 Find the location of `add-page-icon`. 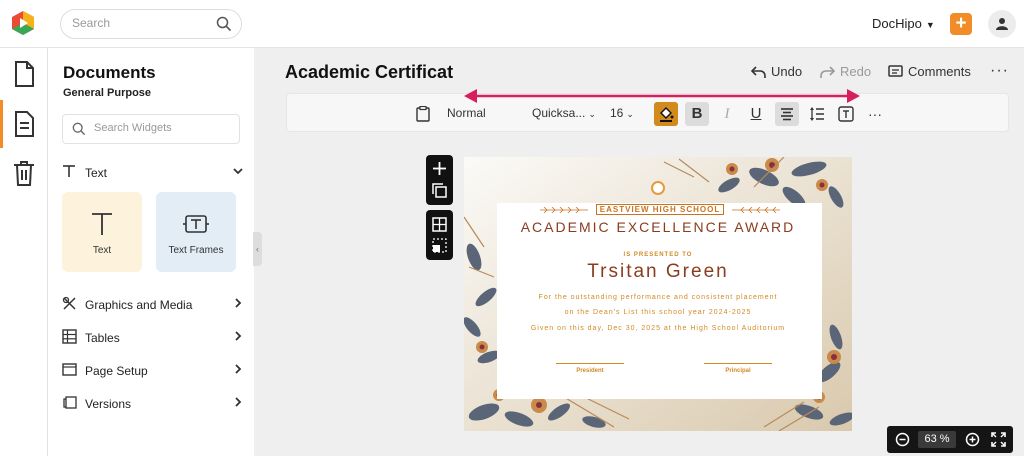

add-page-icon is located at coordinates (439, 168).